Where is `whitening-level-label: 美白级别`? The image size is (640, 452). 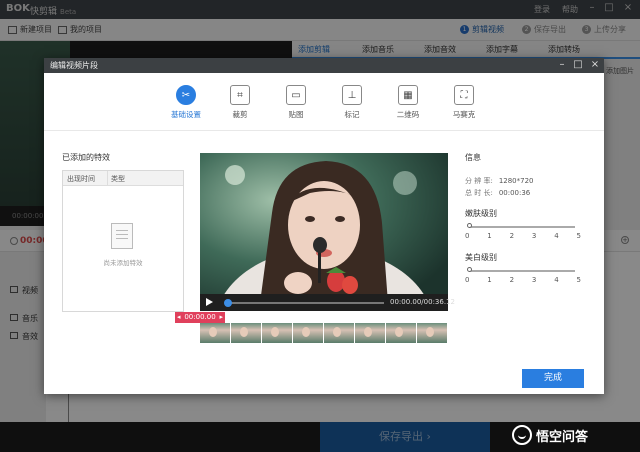
whitening-level-label: 美白级别 is located at coordinates (481, 257).